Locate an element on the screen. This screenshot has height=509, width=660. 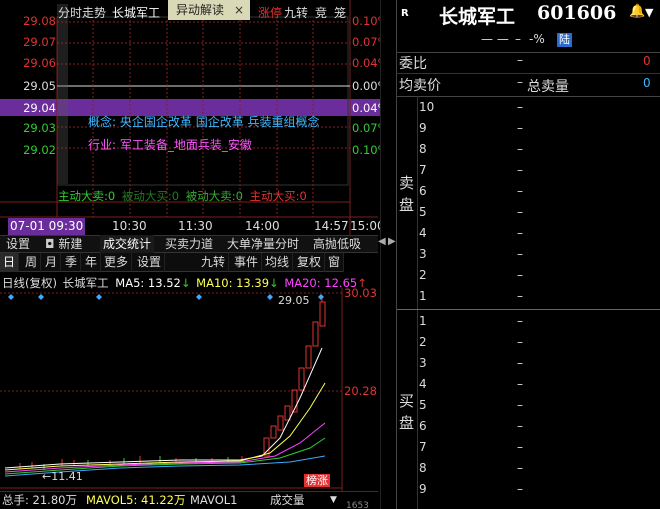
buy-level-6: 6– is located at coordinates (528, 426).